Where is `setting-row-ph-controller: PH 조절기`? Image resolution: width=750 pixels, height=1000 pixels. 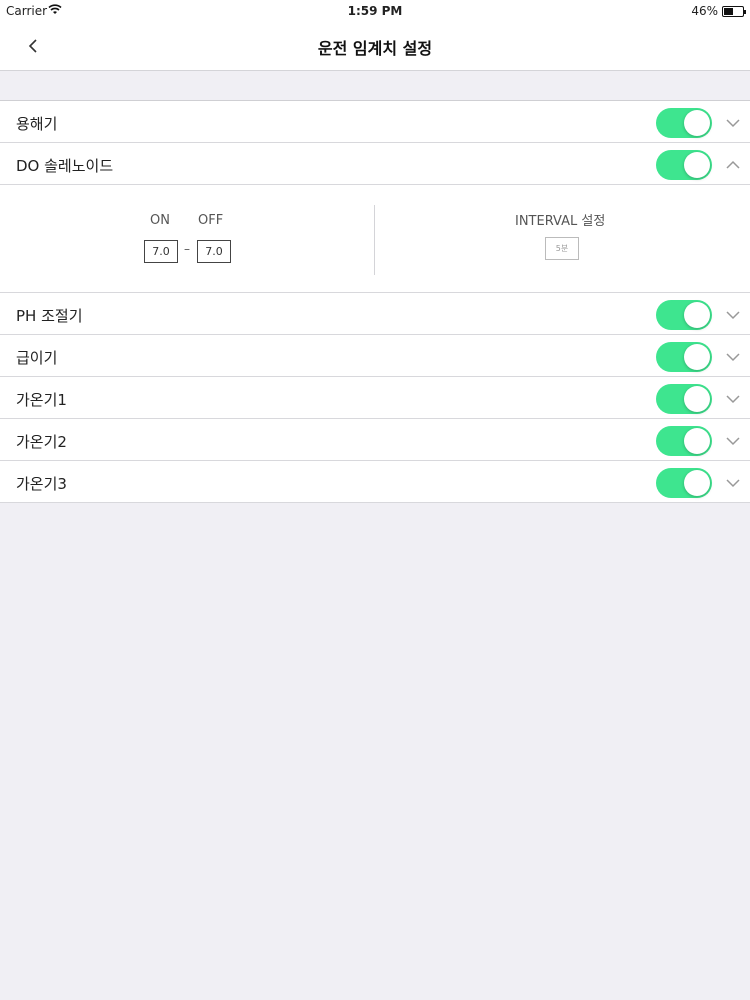
setting-row-ph-controller: PH 조절기 is located at coordinates (375, 314).